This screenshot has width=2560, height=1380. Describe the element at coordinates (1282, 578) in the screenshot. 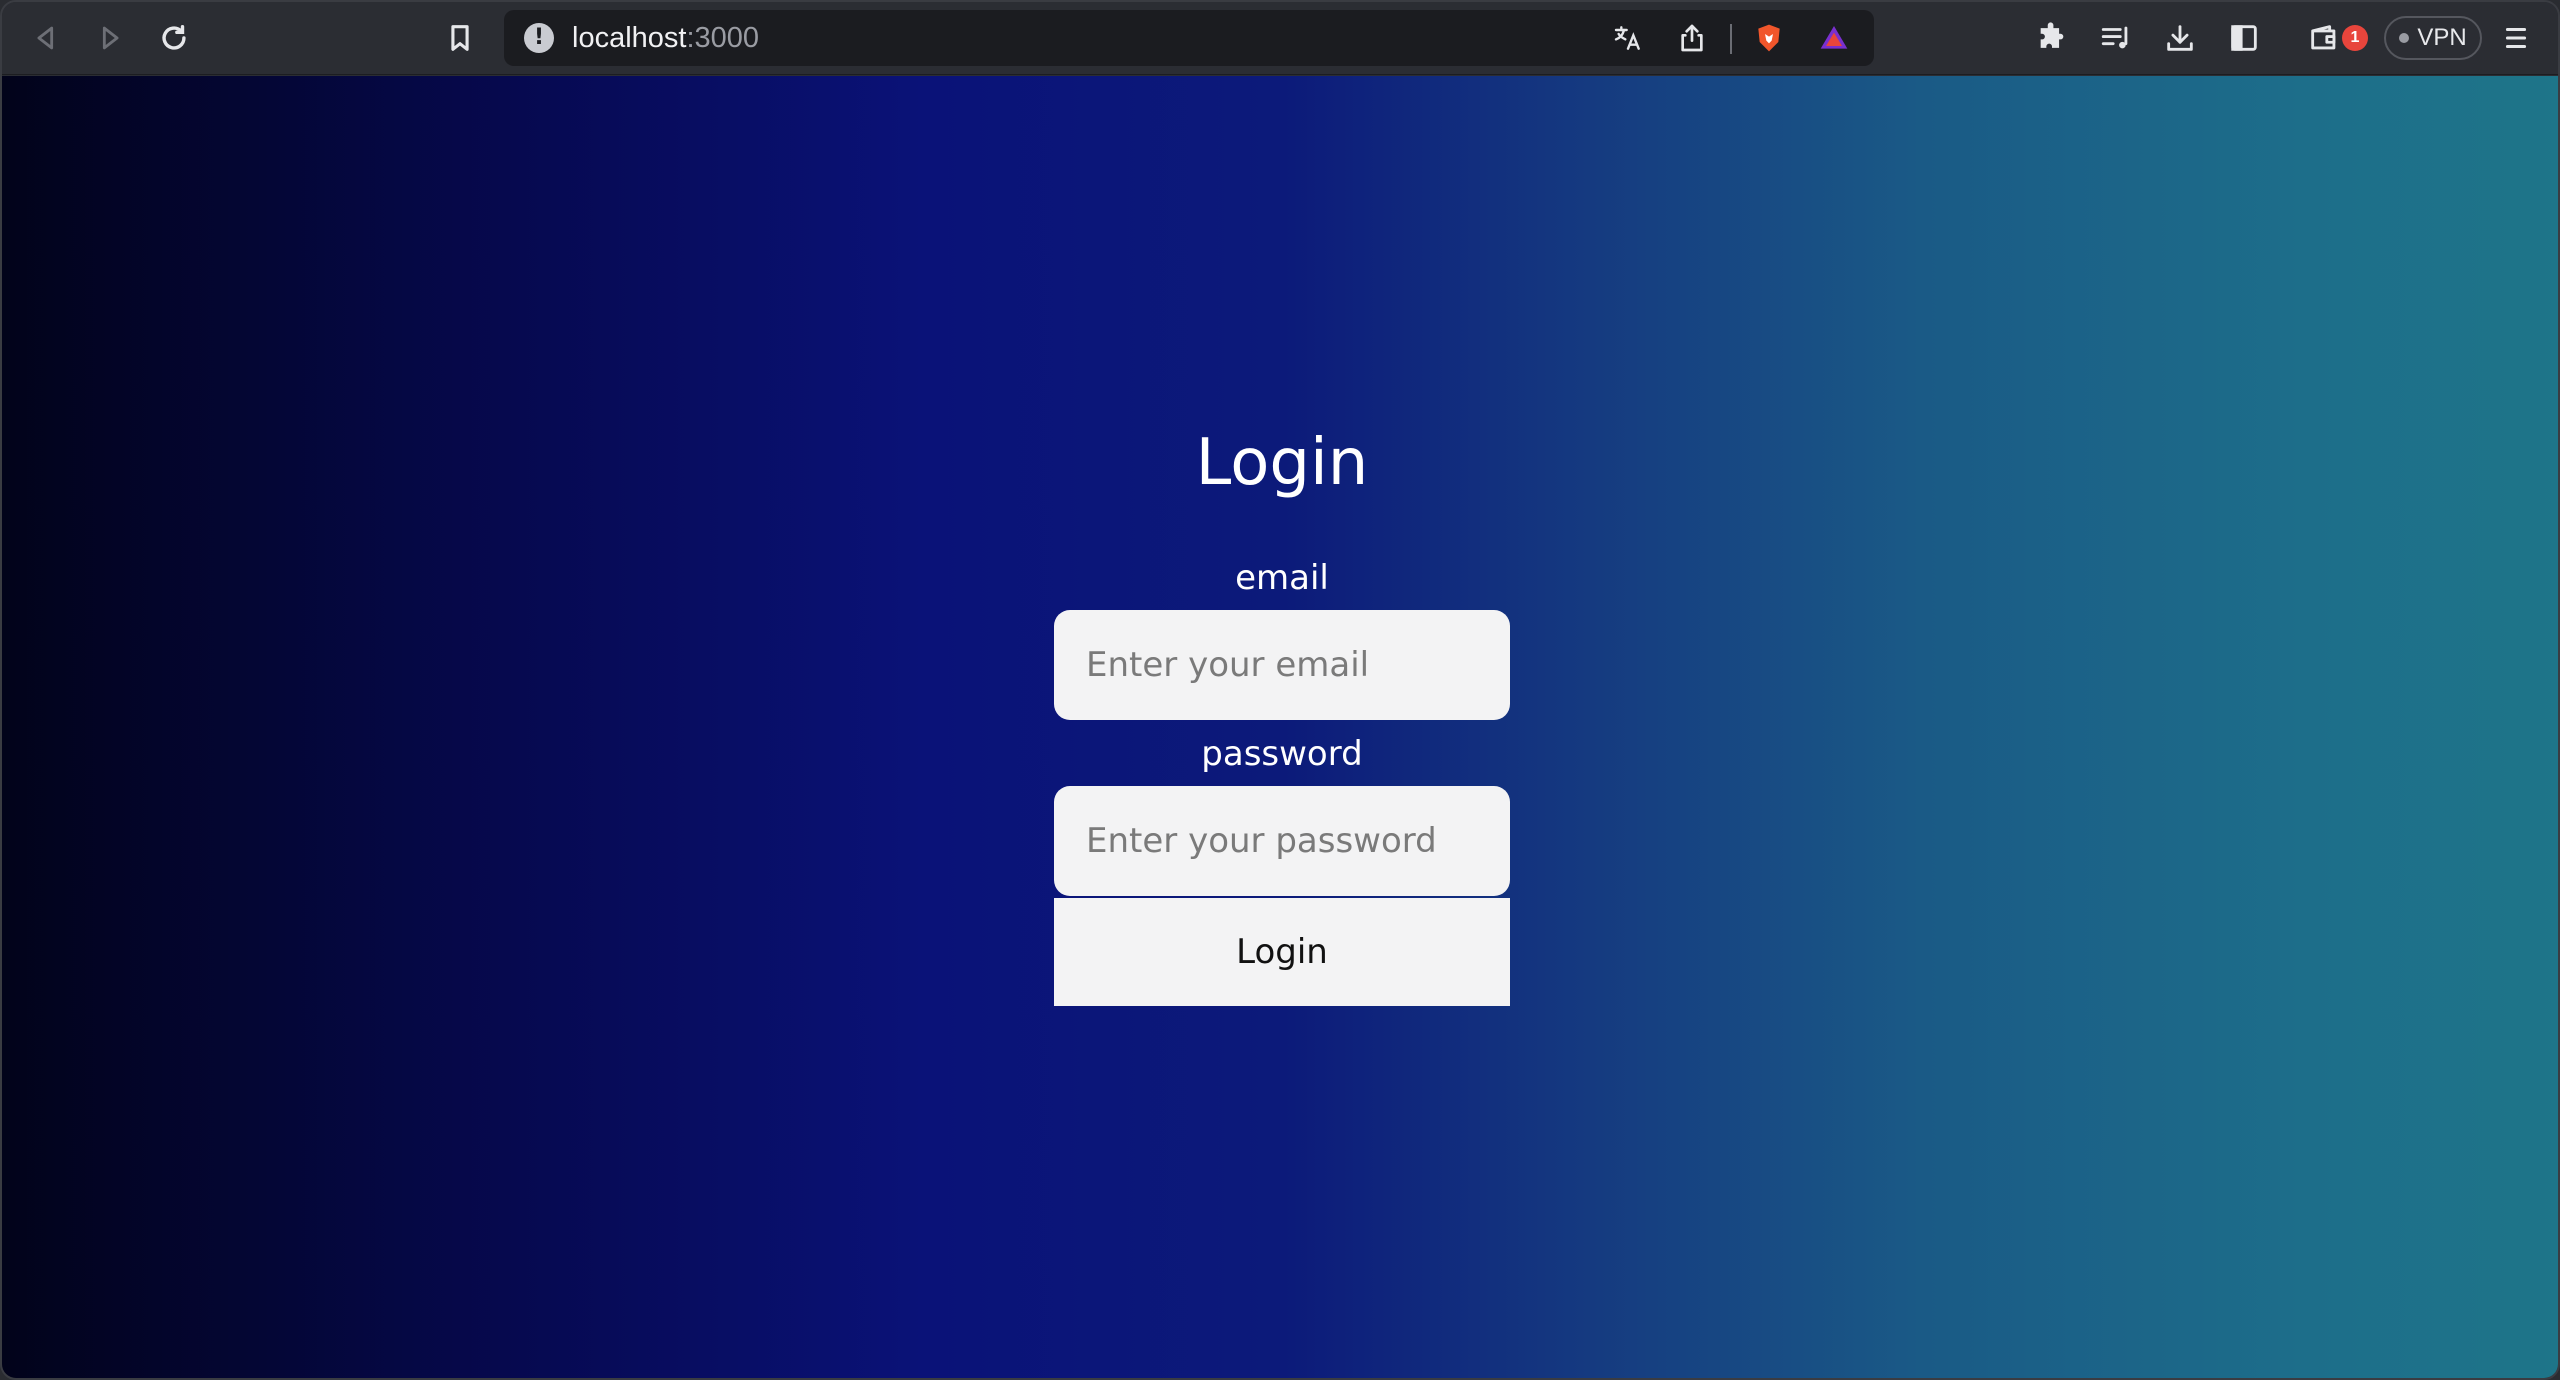

I see `email-label: email` at that location.